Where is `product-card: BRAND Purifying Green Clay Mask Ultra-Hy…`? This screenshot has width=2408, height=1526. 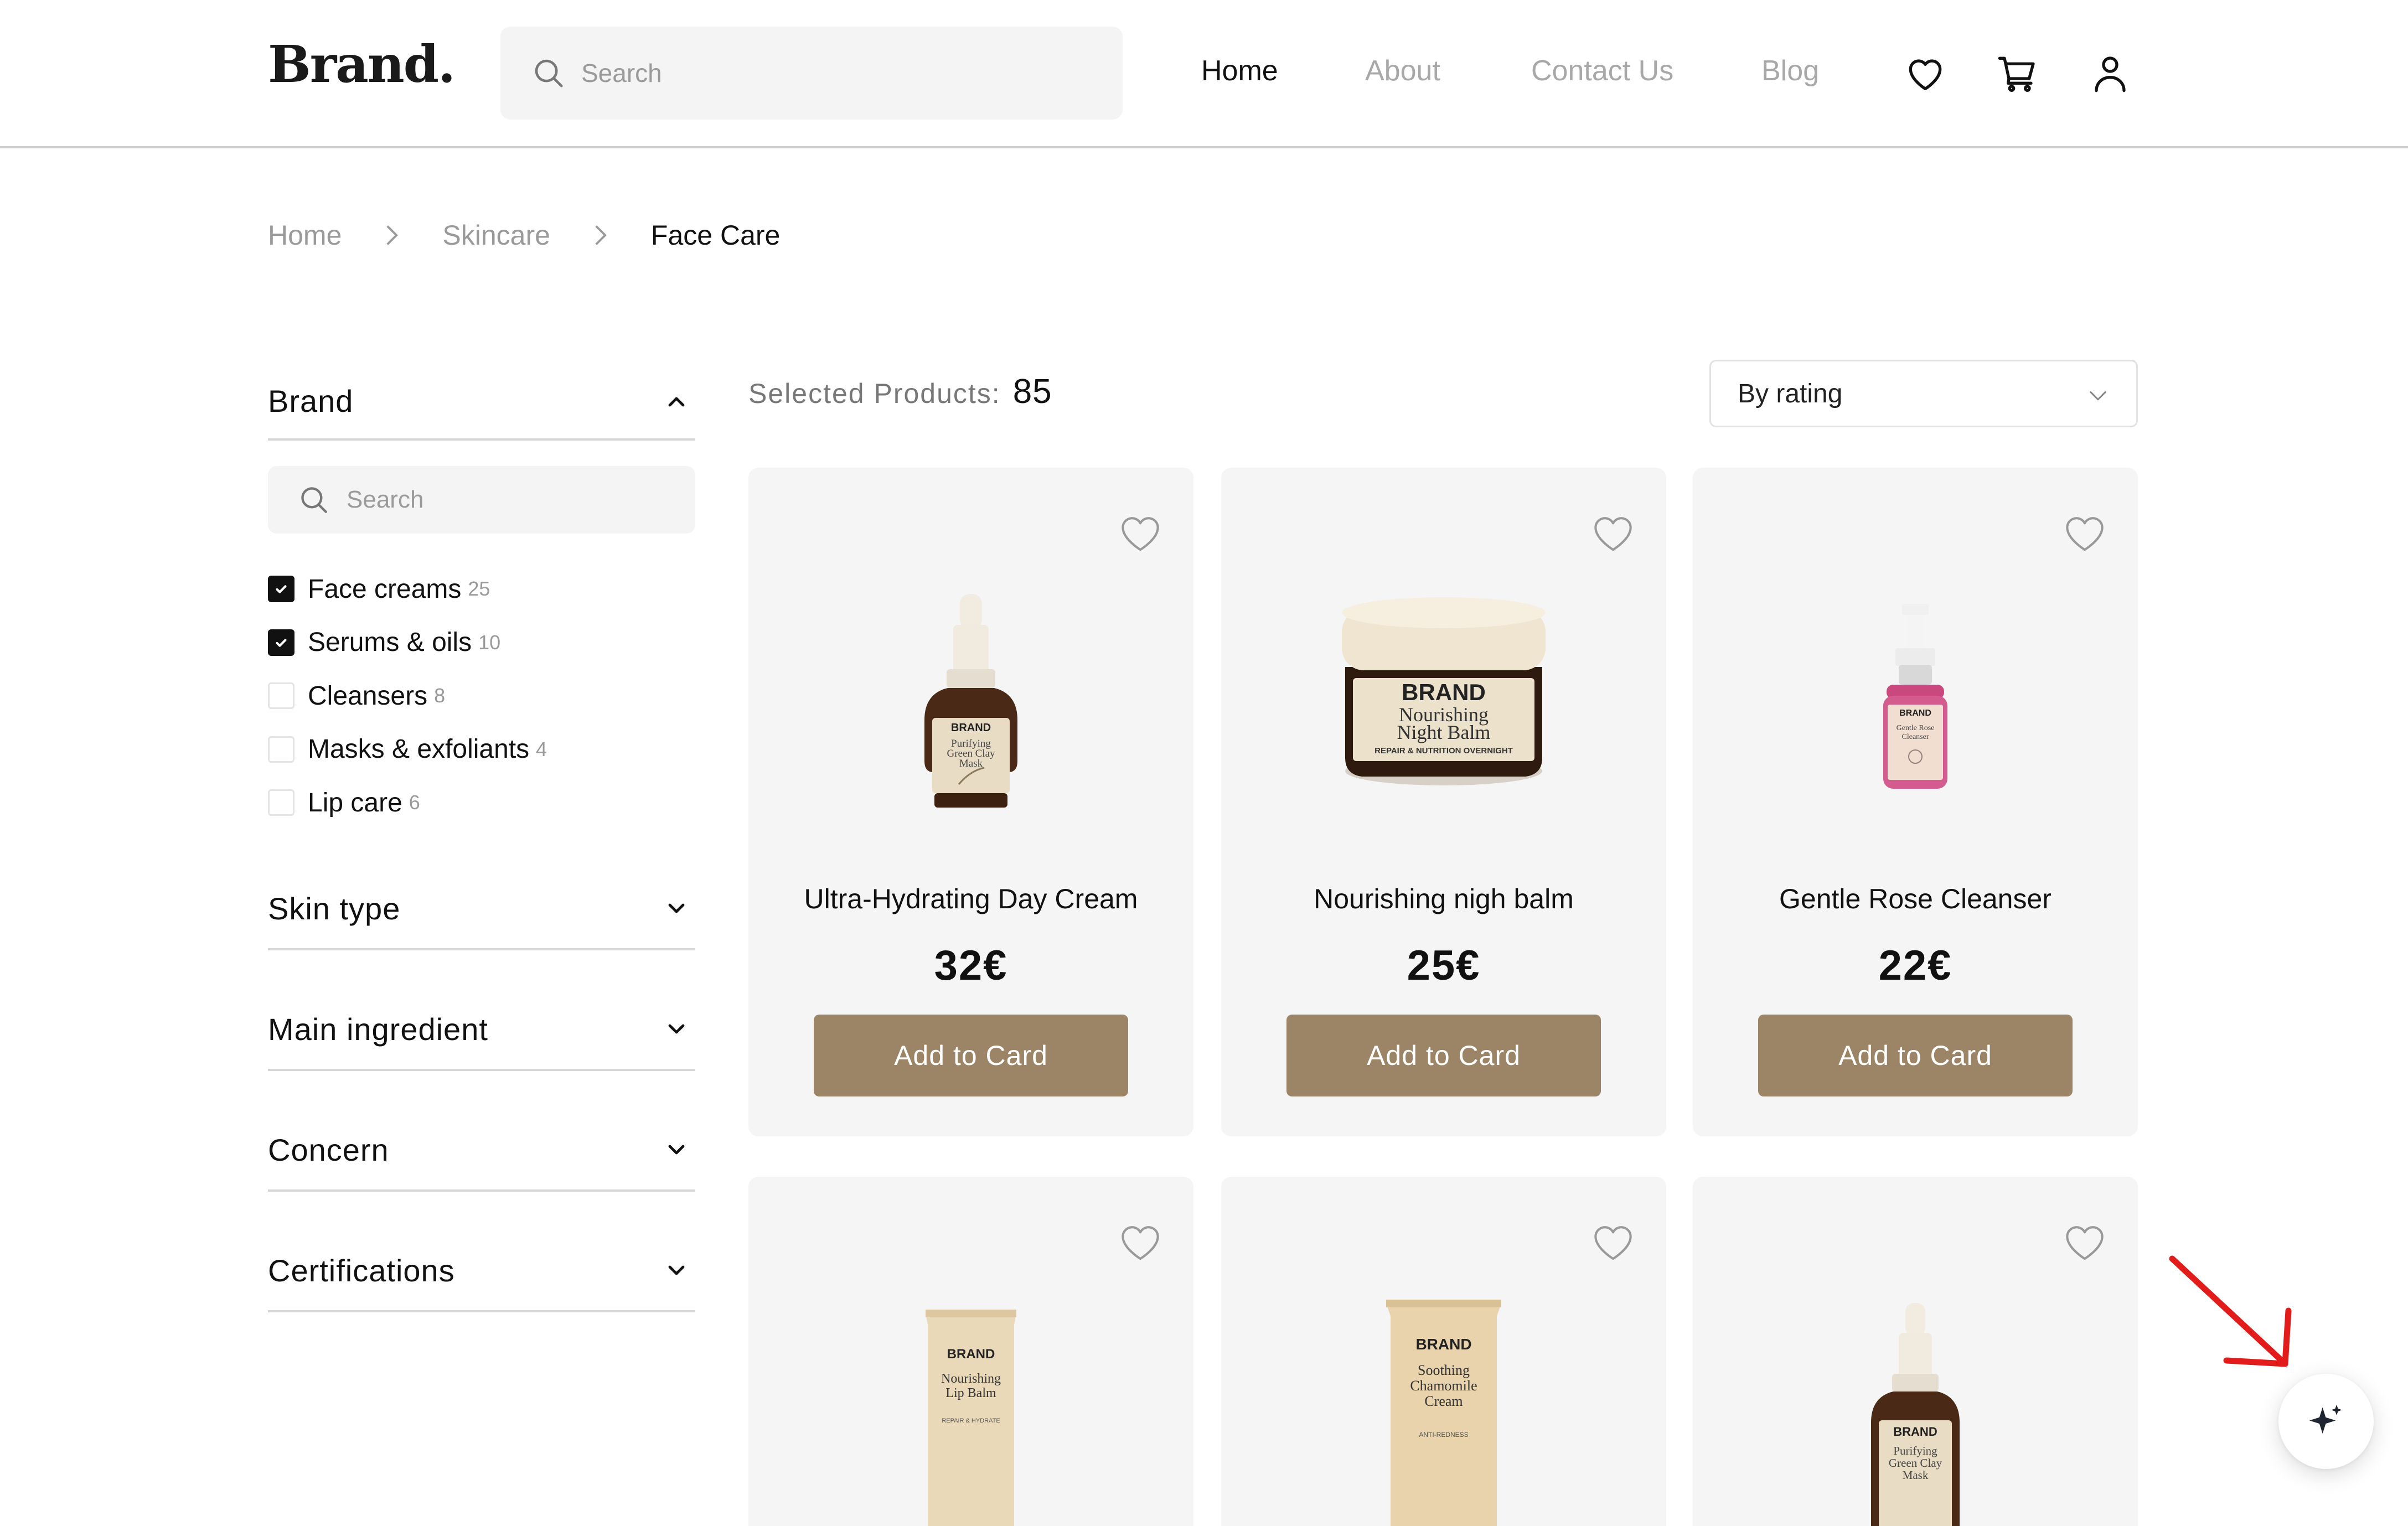 product-card: BRAND Purifying Green Clay Mask Ultra-Hy… is located at coordinates (970, 802).